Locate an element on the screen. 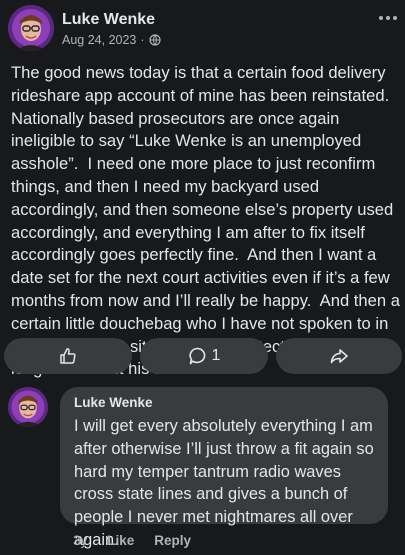 The image size is (405, 555). post-meta: Aug 24, 2023 · is located at coordinates (111, 40).